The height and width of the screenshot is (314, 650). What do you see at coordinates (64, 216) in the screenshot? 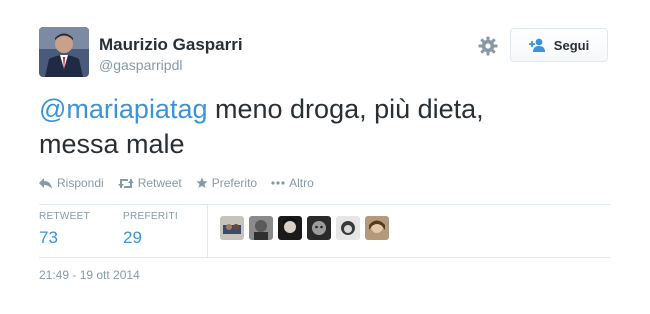
I see `retweet-count-label: RETWEET` at bounding box center [64, 216].